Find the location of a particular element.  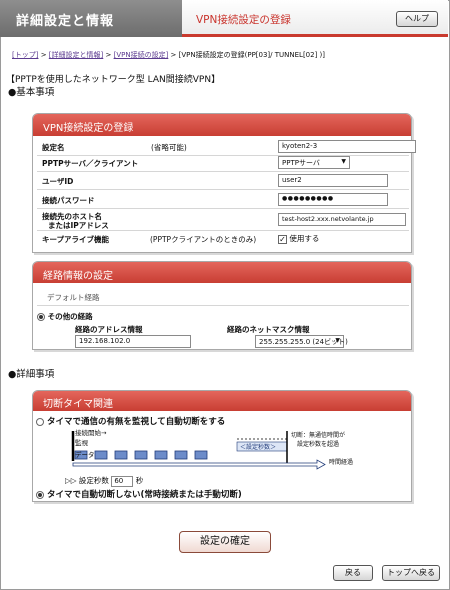

other-route-option: その他の経路 is located at coordinates (65, 316).